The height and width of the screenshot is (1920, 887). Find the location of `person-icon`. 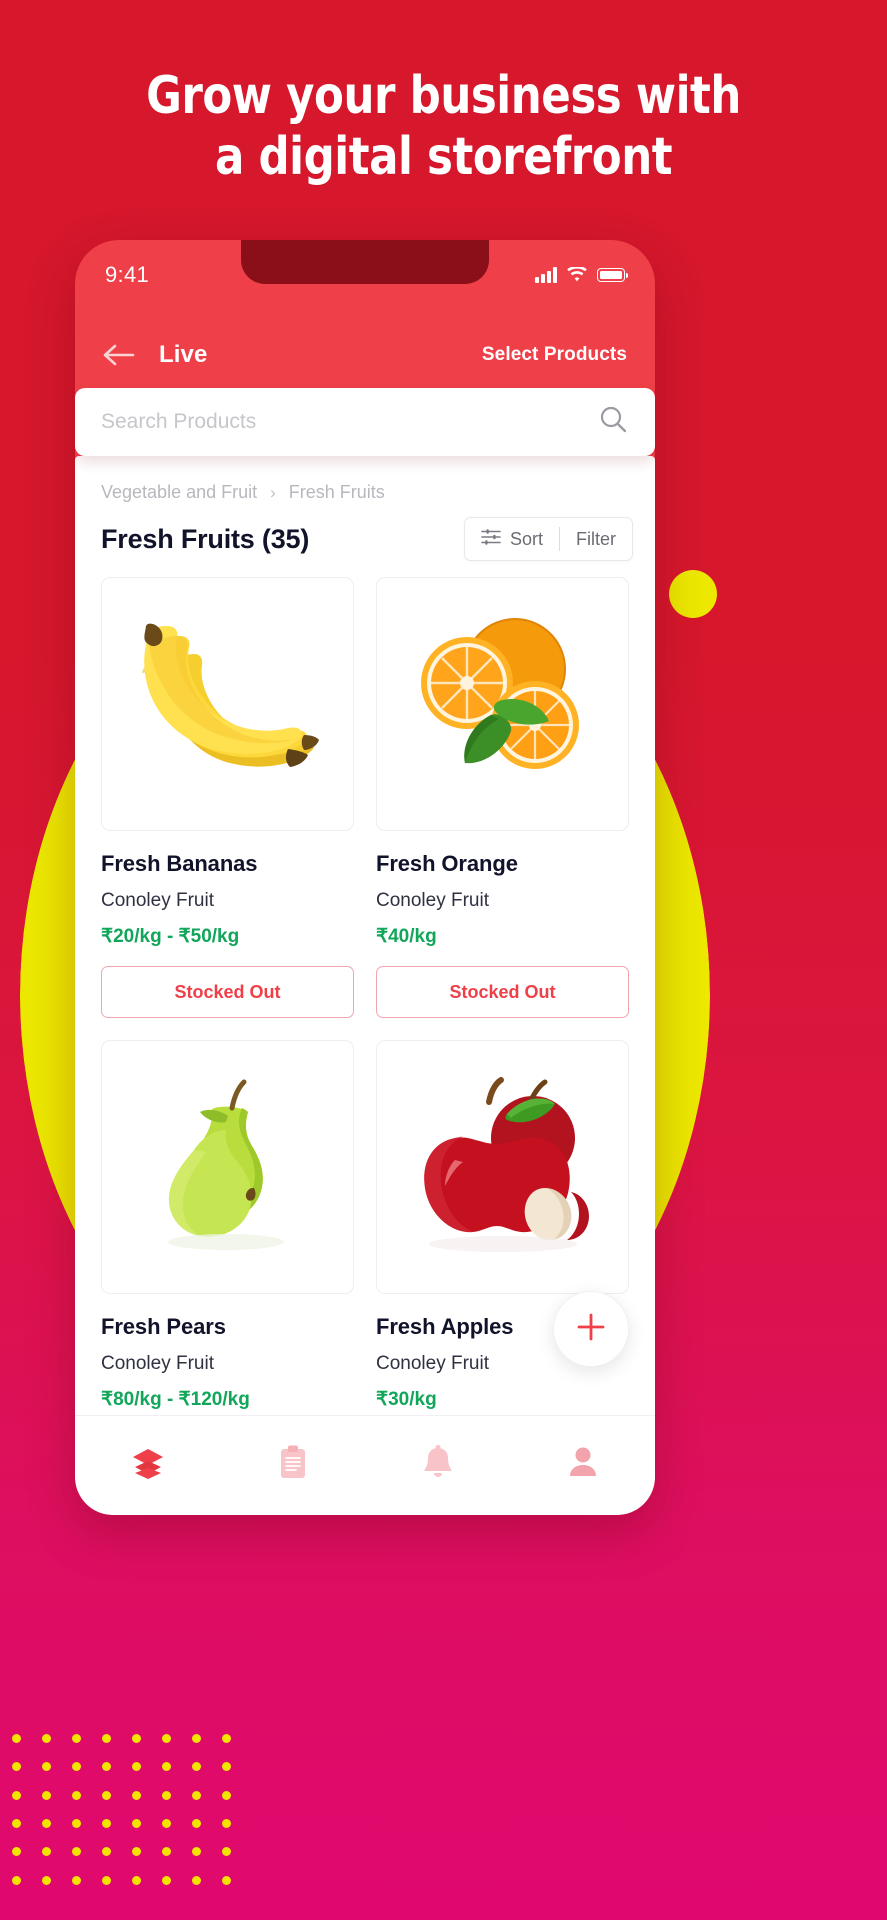

person-icon is located at coordinates (583, 1465).